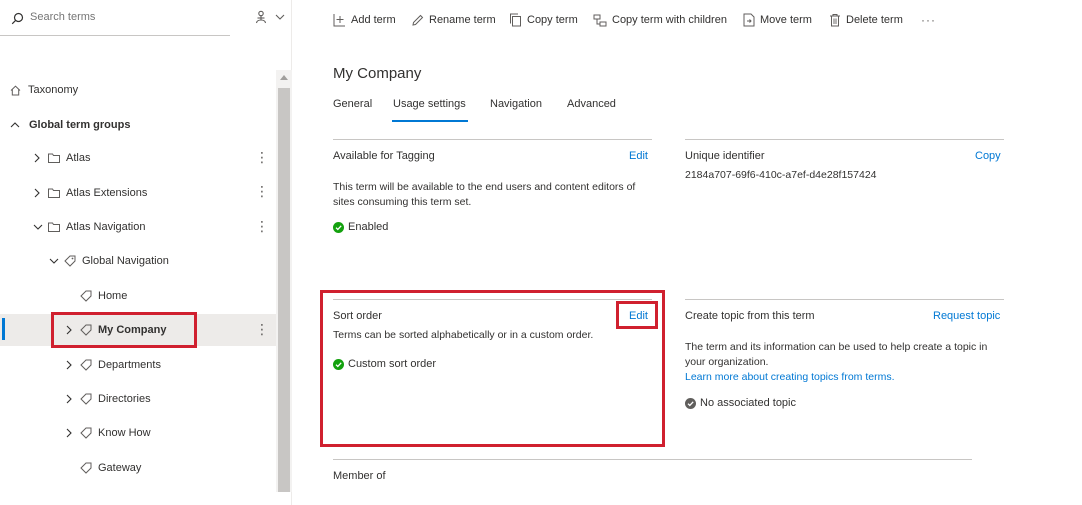 This screenshot has height=505, width=1082. What do you see at coordinates (125, 261) in the screenshot?
I see `tree-item-label: Global Navigation` at bounding box center [125, 261].